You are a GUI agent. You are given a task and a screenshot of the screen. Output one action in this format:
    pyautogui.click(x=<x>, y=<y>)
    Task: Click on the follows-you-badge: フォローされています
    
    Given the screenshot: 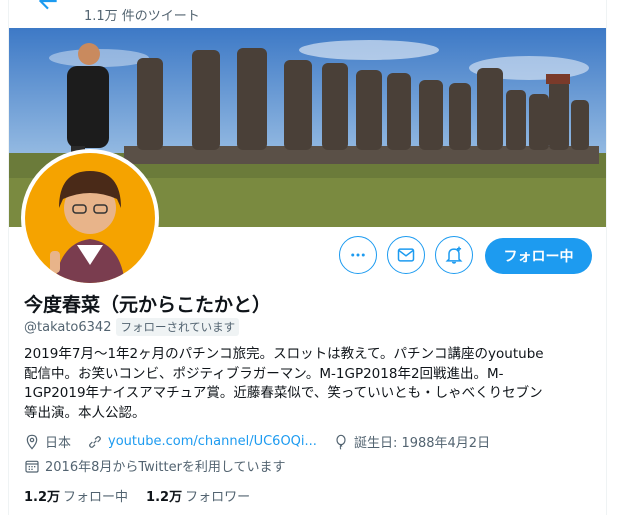 What is the action you would take?
    pyautogui.click(x=178, y=327)
    